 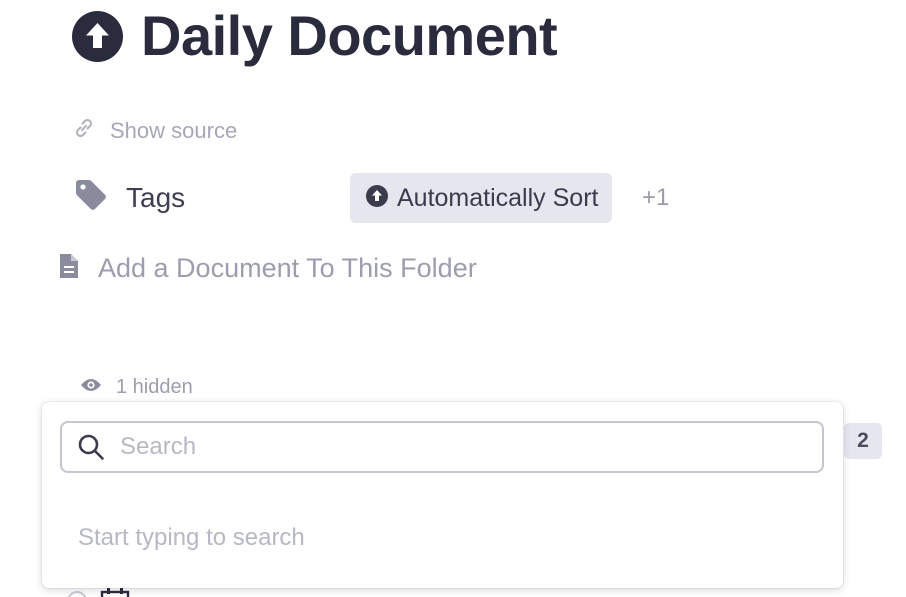 What do you see at coordinates (154, 387) in the screenshot?
I see `hidden-count-label: 1 hidden` at bounding box center [154, 387].